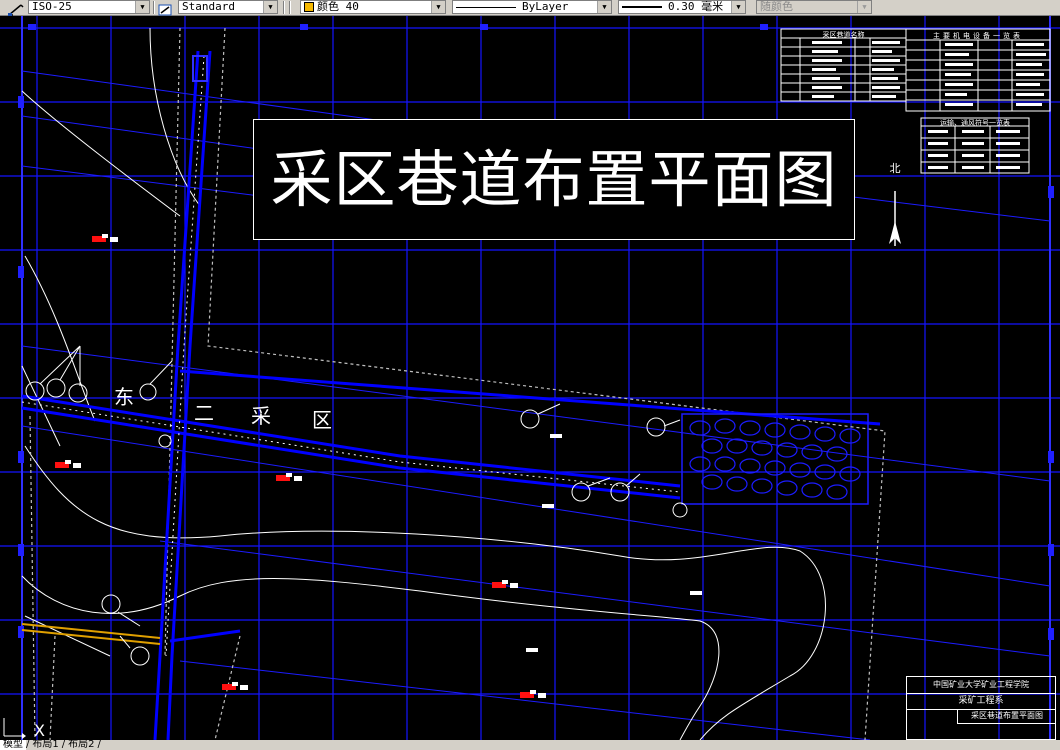 Image resolution: width=1060 pixels, height=750 pixels. Describe the element at coordinates (89, 7) in the screenshot. I see `dimstyle-combo: ISO-25 ▼` at that location.